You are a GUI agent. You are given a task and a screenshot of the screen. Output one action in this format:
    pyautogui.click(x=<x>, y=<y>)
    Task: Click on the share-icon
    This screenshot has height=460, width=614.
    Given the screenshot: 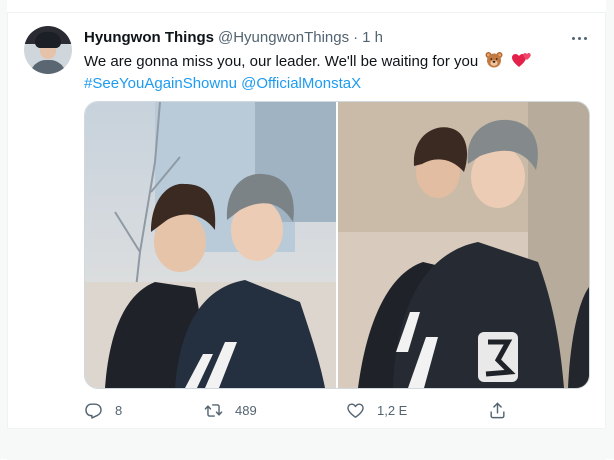 What is the action you would take?
    pyautogui.click(x=497, y=410)
    